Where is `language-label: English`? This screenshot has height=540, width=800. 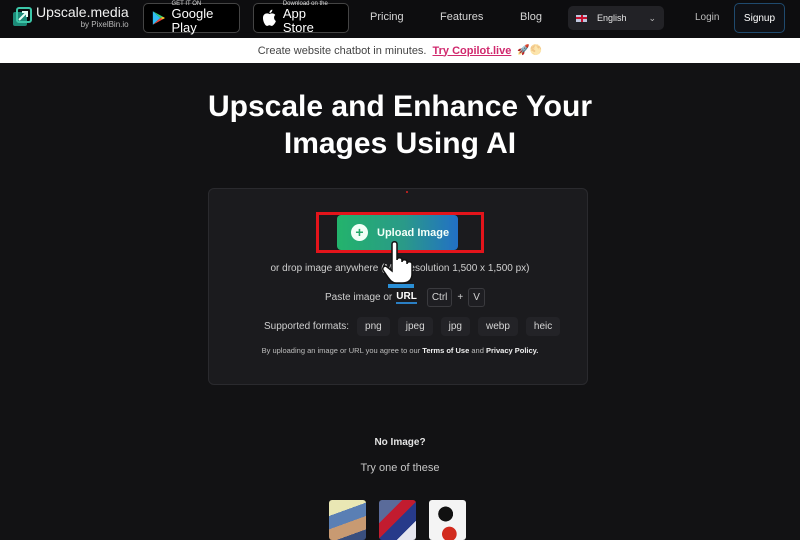 language-label: English is located at coordinates (612, 18).